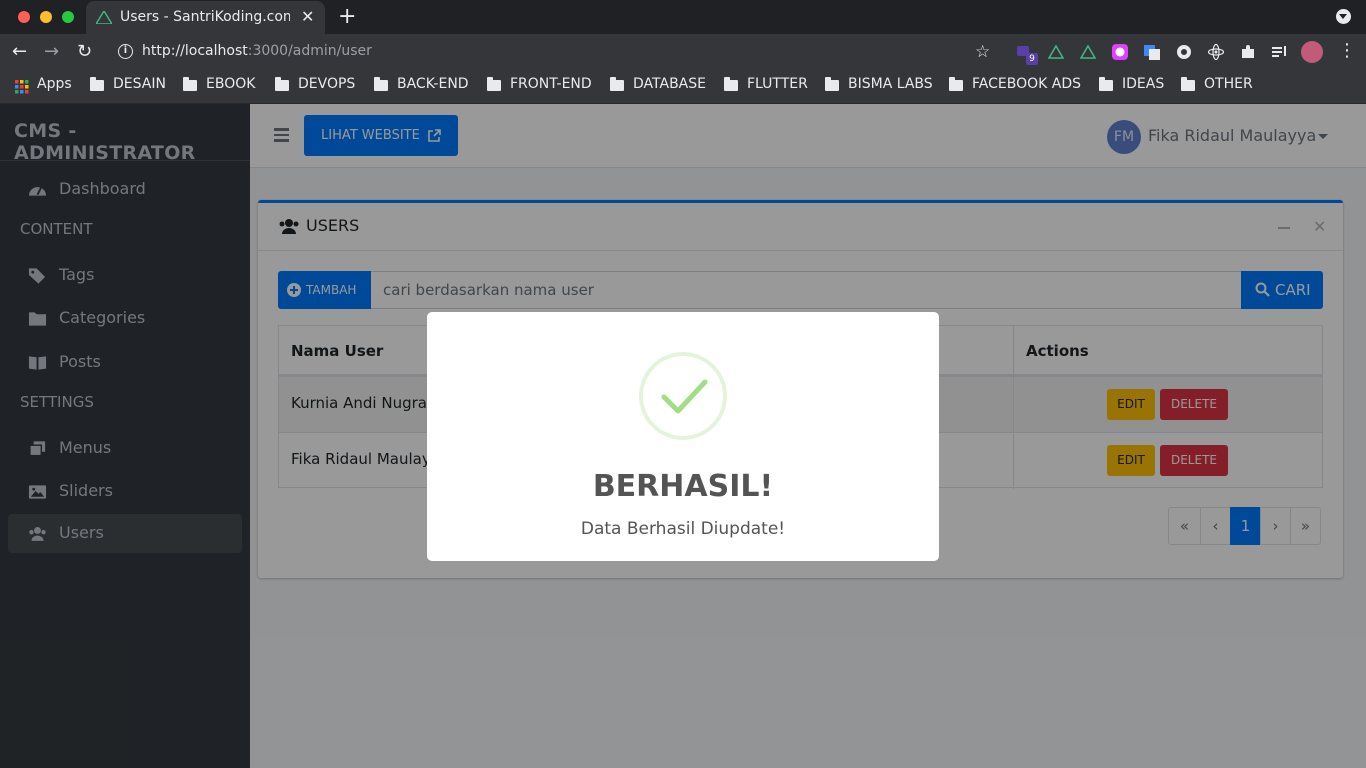 This screenshot has height=768, width=1366. Describe the element at coordinates (777, 84) in the screenshot. I see `bookmark-flutter: FLUTTER` at that location.